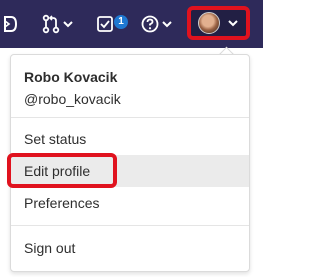 This screenshot has width=320, height=277. I want to click on menu-item-preferences: Preferences, so click(130, 203).